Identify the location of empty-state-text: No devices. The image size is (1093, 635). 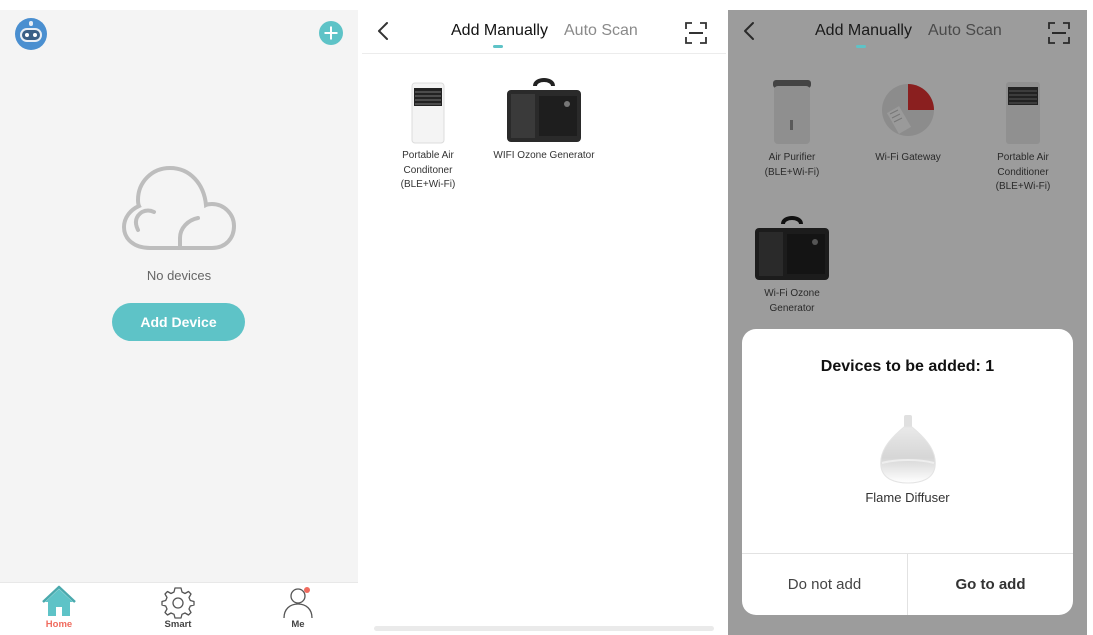
(179, 275).